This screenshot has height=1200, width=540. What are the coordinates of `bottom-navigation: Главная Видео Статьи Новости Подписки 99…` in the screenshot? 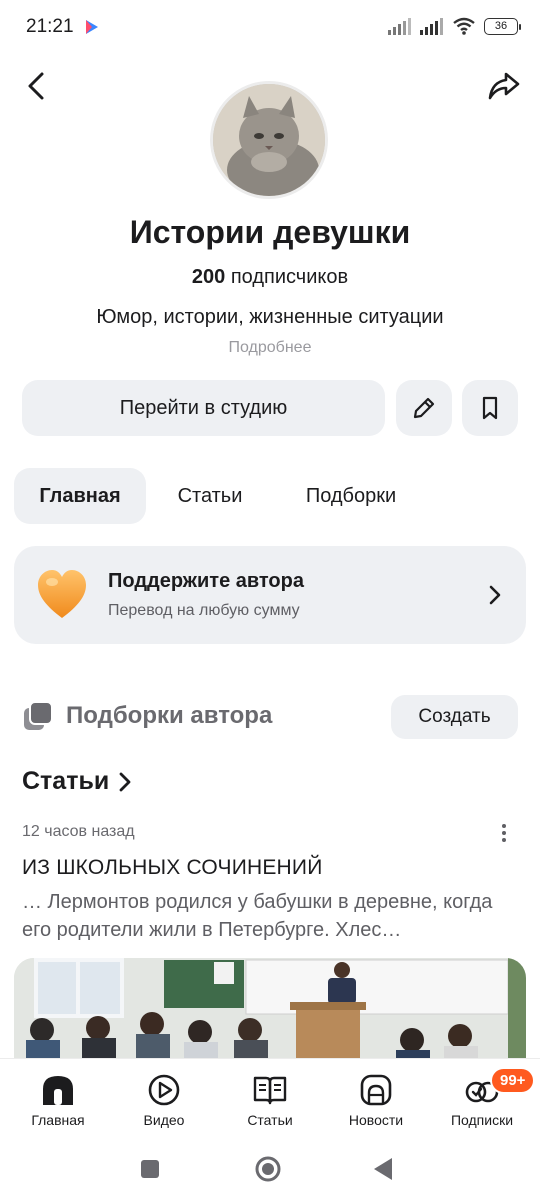 It's located at (270, 1100).